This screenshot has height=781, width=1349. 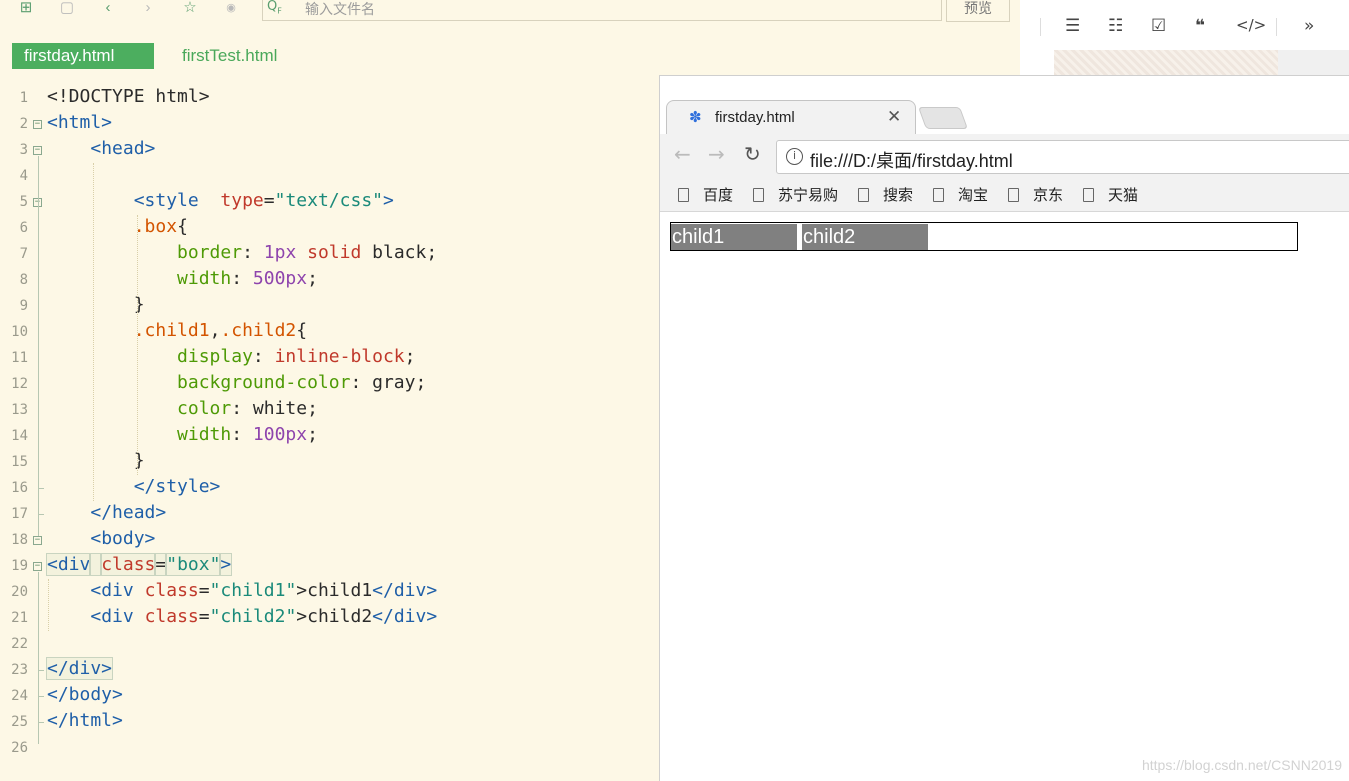 I want to click on reload-icon: ↻, so click(x=752, y=154).